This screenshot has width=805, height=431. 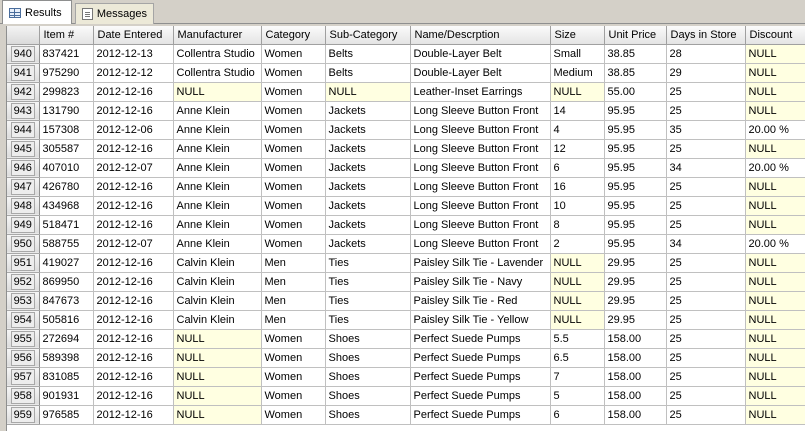 What do you see at coordinates (480, 282) in the screenshot?
I see `table-cell: Paisley Silk Tie - Navy` at bounding box center [480, 282].